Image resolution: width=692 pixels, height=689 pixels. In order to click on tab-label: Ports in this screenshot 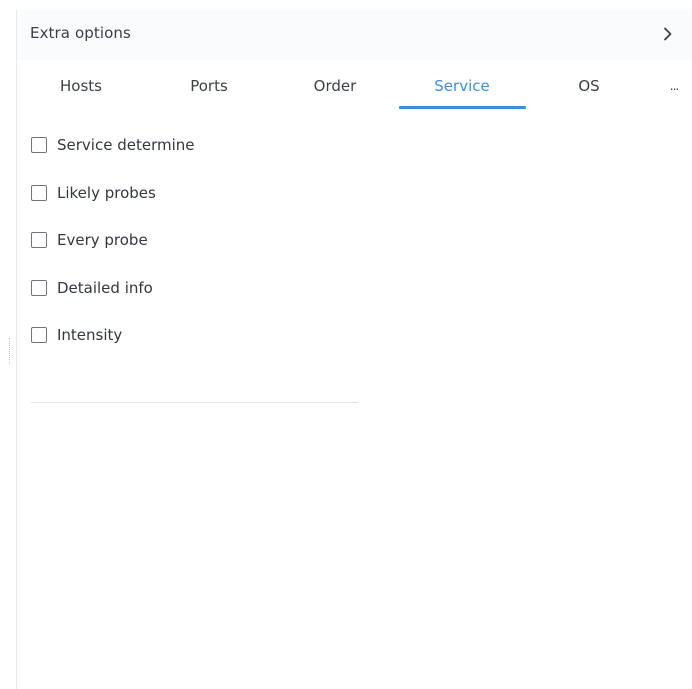, I will do `click(209, 86)`.